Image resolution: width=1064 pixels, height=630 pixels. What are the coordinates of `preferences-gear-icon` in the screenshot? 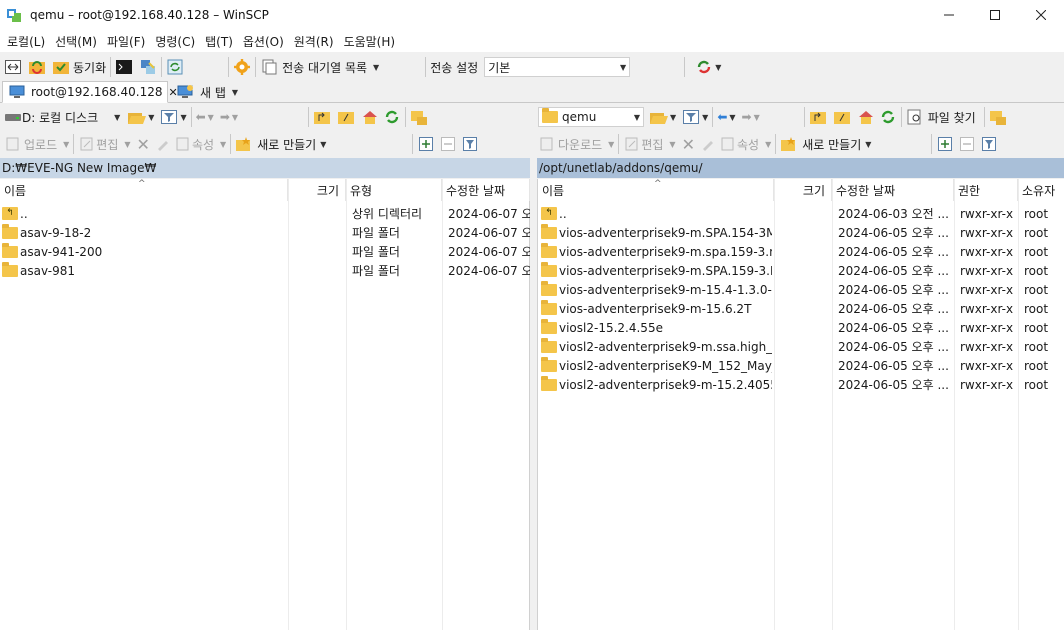 It's located at (242, 67).